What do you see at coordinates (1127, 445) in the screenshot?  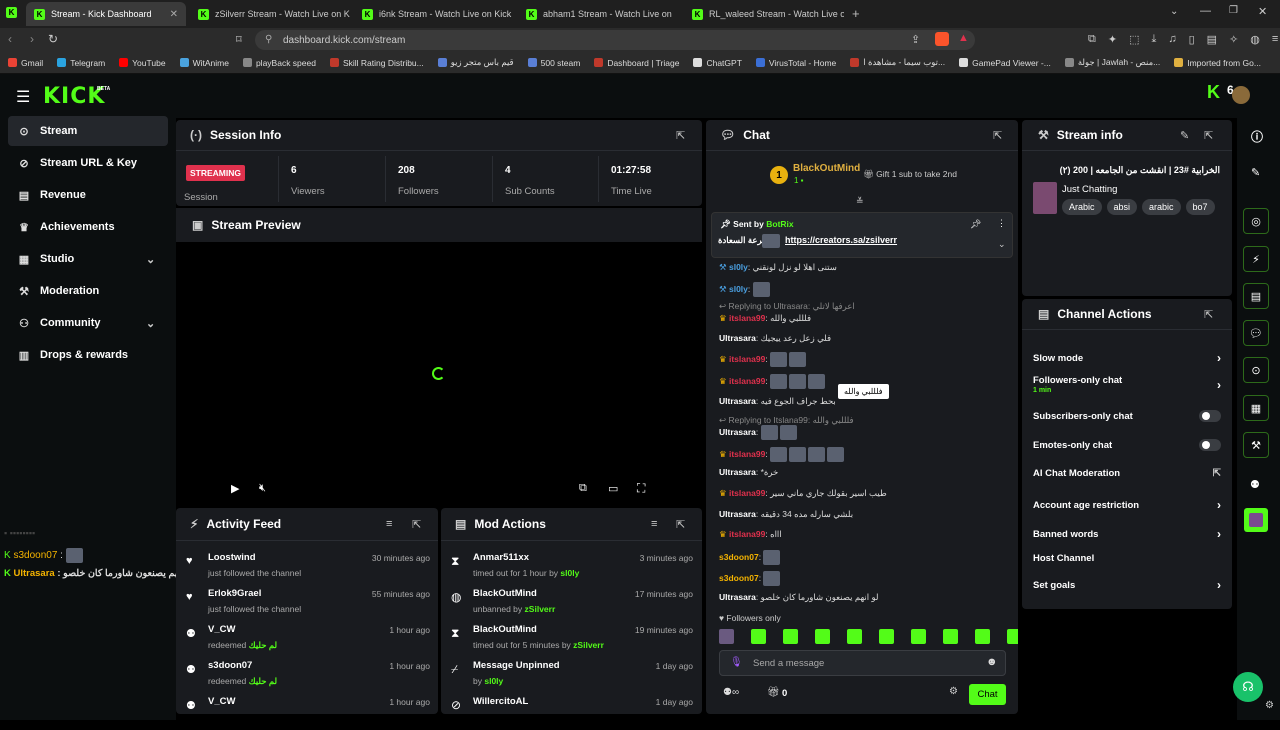 I see `channel-action-item: Emotes-only chat` at bounding box center [1127, 445].